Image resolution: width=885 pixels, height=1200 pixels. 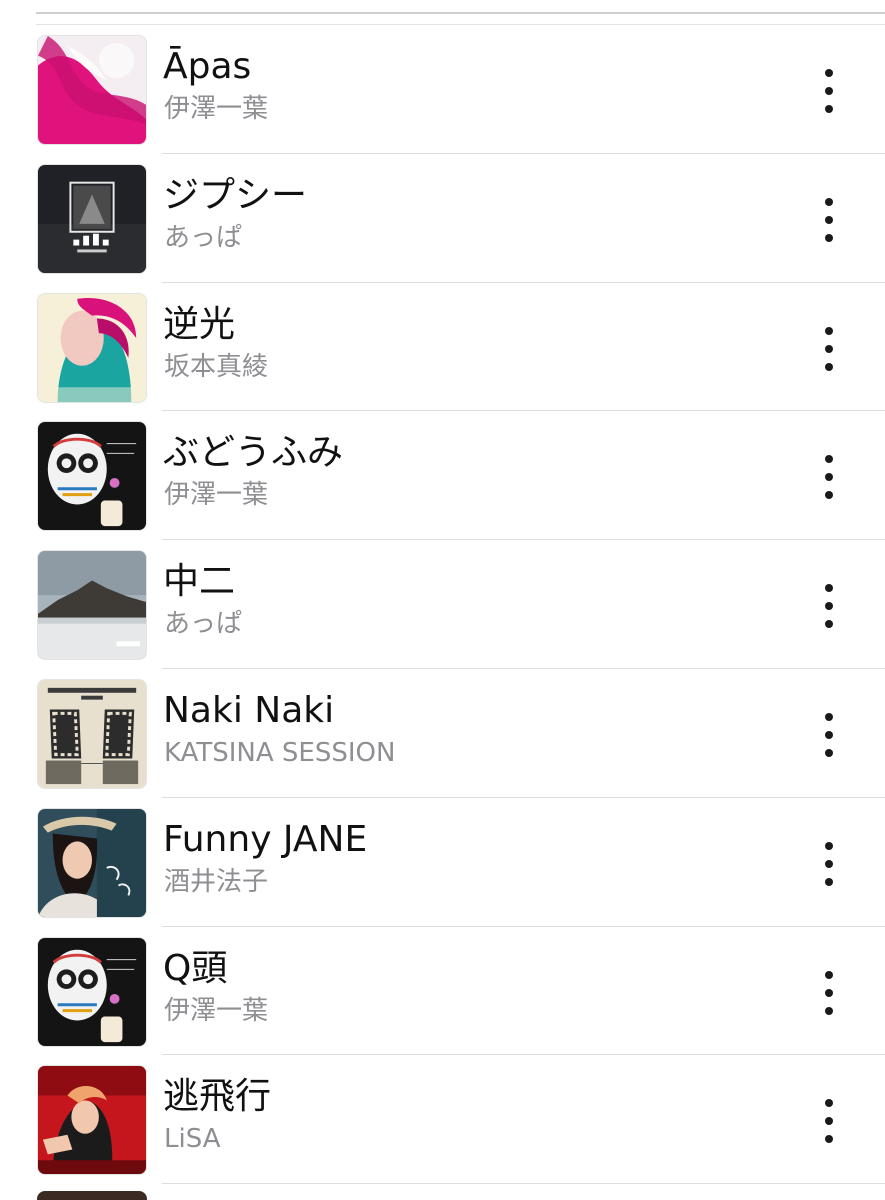 I want to click on song-title: 中二, so click(x=199, y=582).